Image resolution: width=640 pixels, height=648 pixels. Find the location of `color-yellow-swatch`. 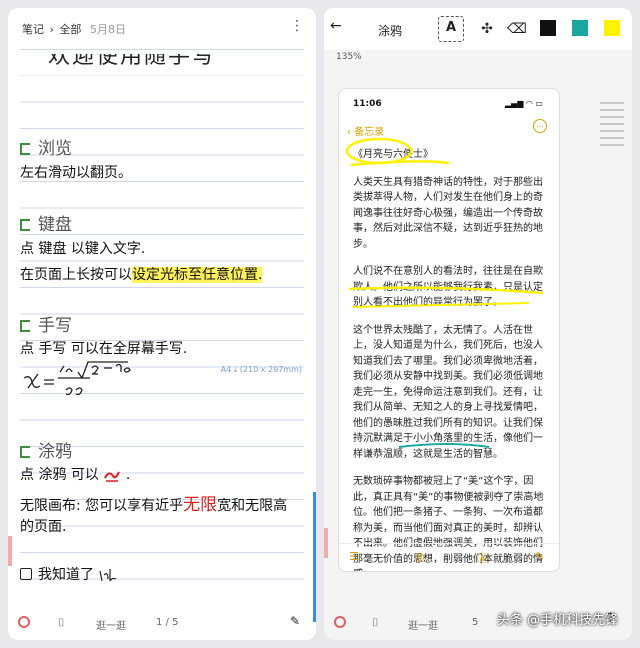

color-yellow-swatch is located at coordinates (612, 28).